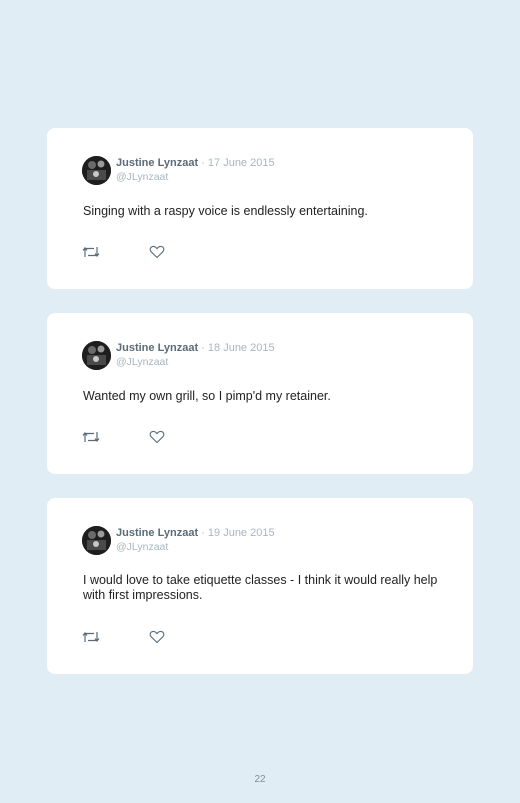  I want to click on tweet-date: 18 June 2015, so click(241, 348).